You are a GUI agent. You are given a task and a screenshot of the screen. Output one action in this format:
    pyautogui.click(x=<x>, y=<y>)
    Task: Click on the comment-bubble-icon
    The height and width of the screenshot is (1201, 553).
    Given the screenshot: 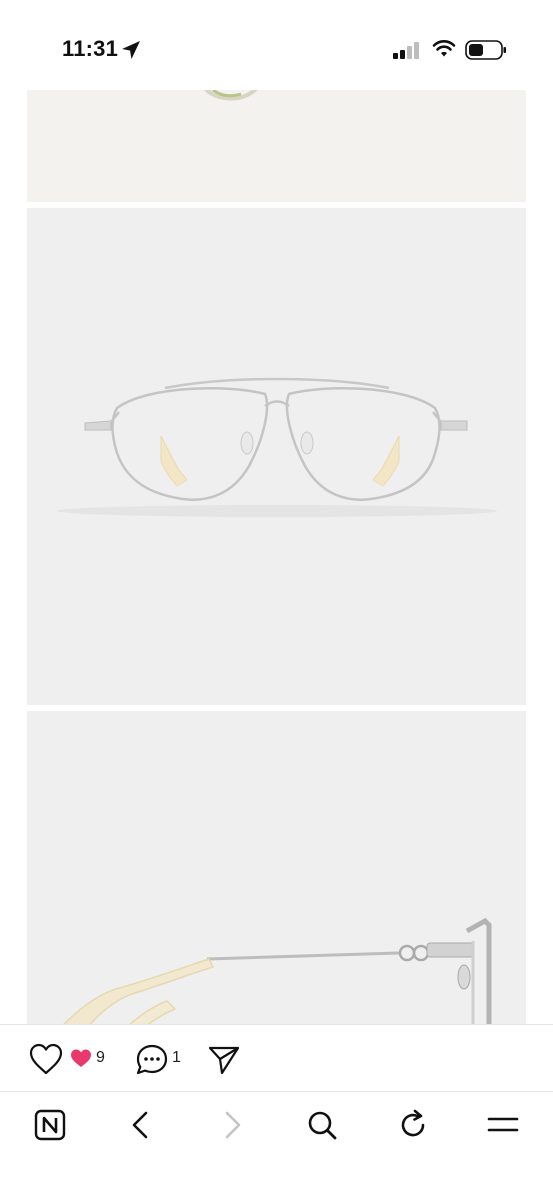 What is the action you would take?
    pyautogui.click(x=152, y=1060)
    